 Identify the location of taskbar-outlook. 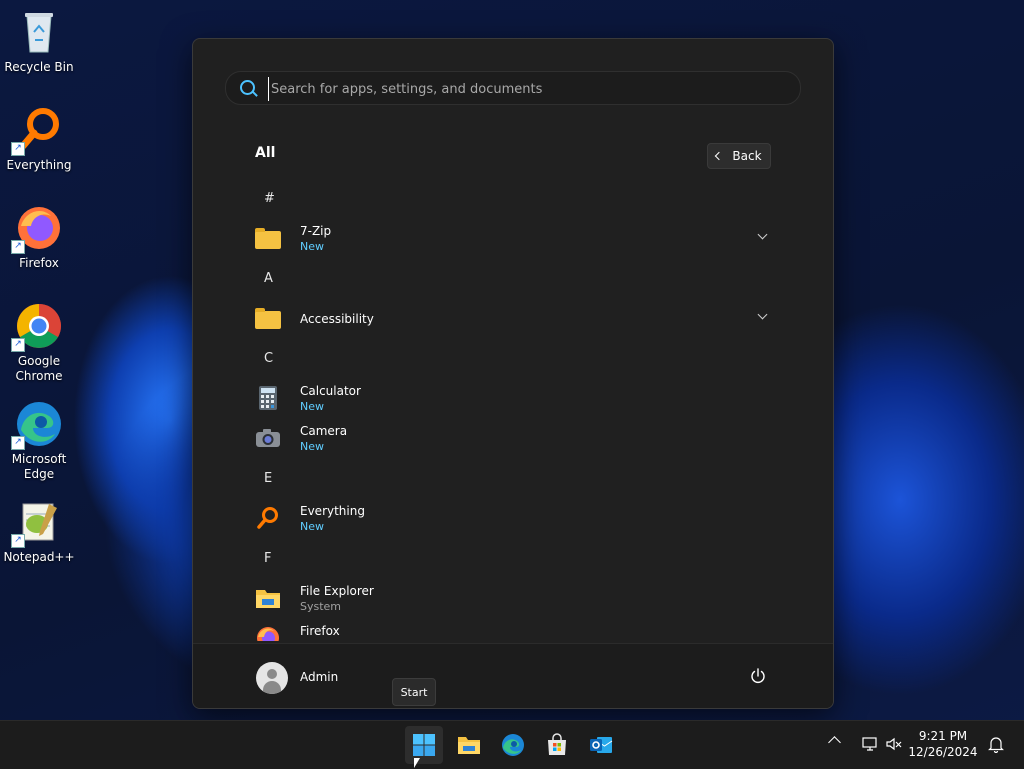
(601, 745).